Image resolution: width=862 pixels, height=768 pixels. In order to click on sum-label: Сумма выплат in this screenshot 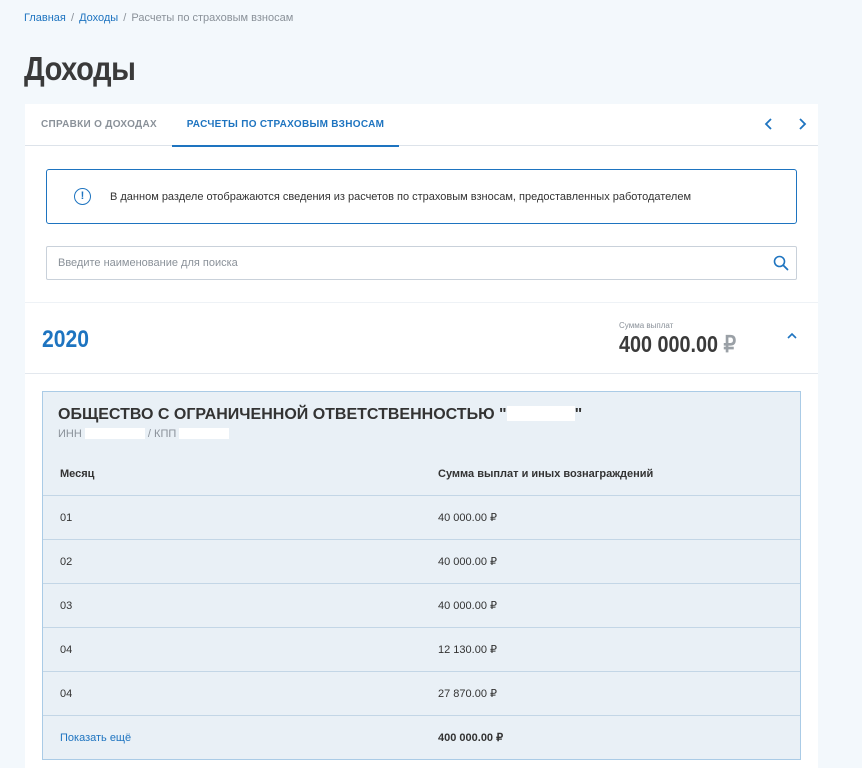, I will do `click(646, 325)`.